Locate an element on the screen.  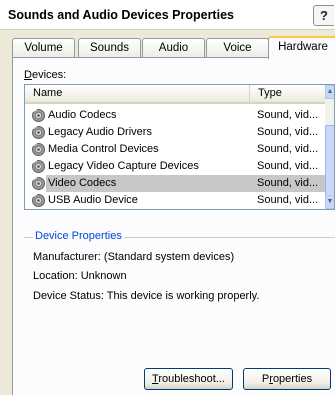
tab-sounds: Sounds is located at coordinates (109, 48).